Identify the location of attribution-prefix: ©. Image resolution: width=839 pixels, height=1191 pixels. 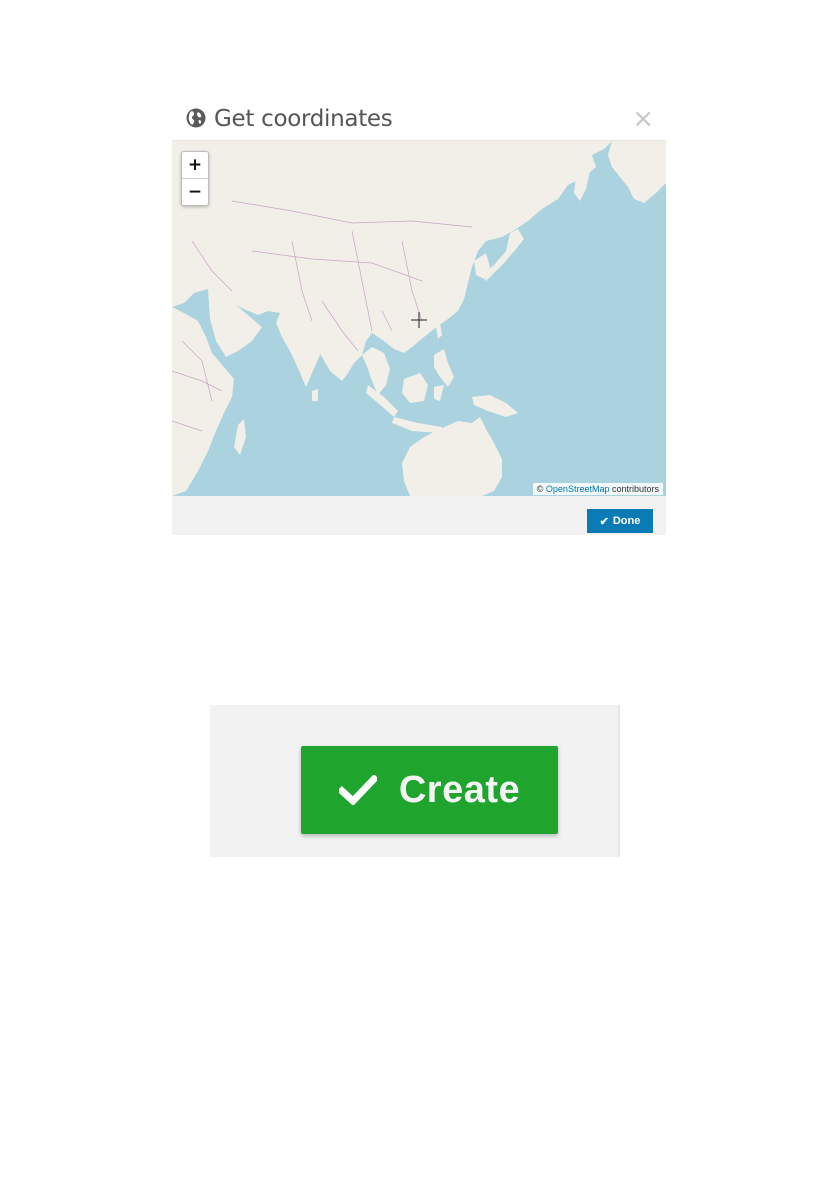
(541, 489).